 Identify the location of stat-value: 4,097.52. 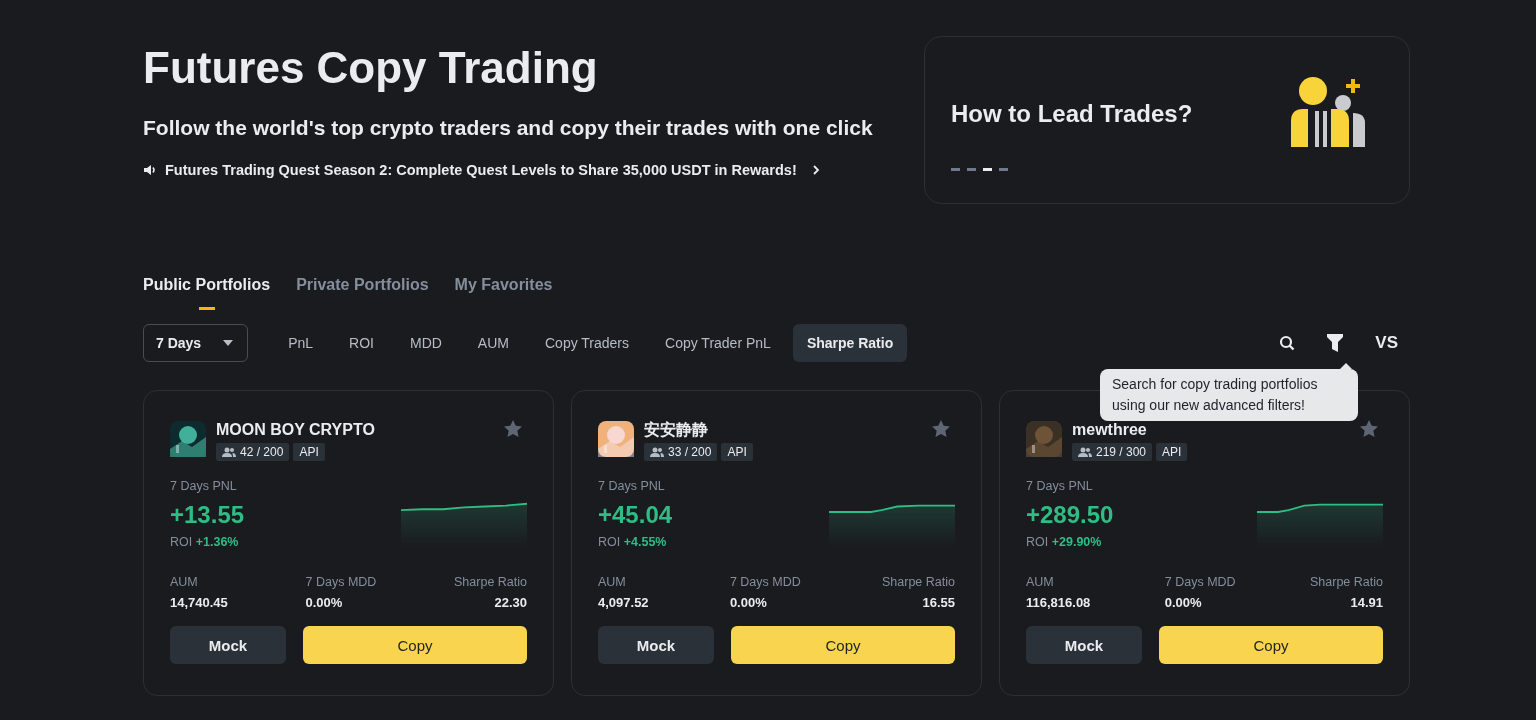
(623, 602).